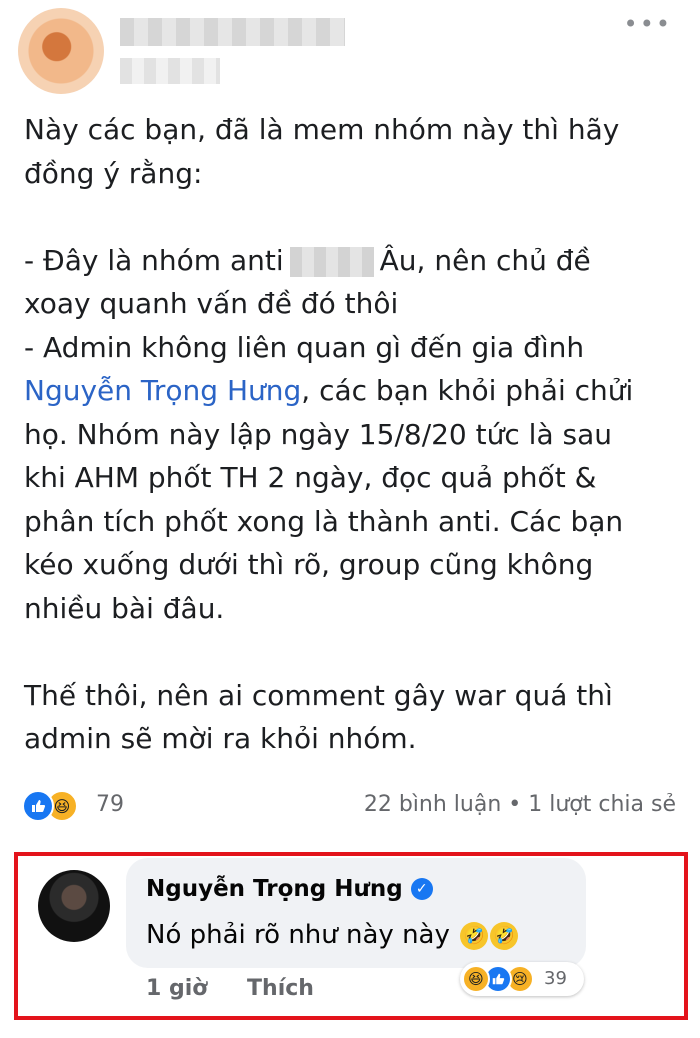 The height and width of the screenshot is (1038, 700). Describe the element at coordinates (310, 477) in the screenshot. I see `post-line: khi AHM phốt TH 2 ngày, đọc quả phốt &` at that location.